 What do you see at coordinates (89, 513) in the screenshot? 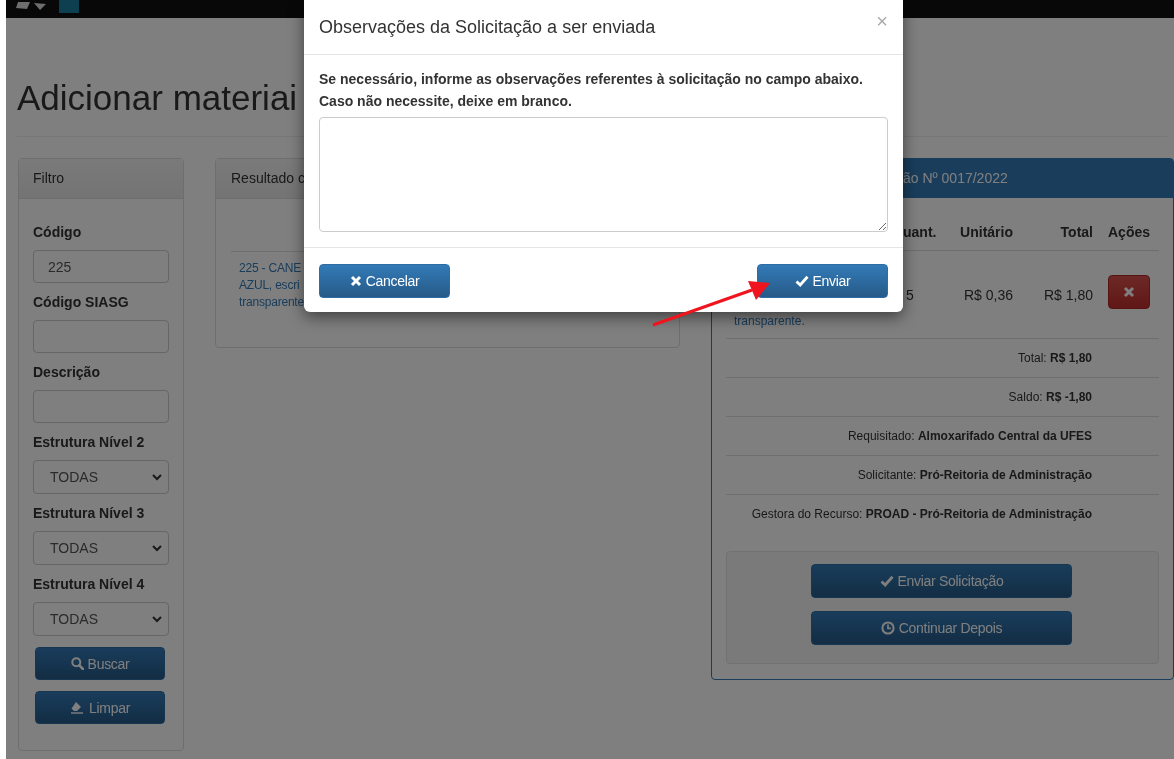
I see `field-label: Estrutura Nível 3` at bounding box center [89, 513].